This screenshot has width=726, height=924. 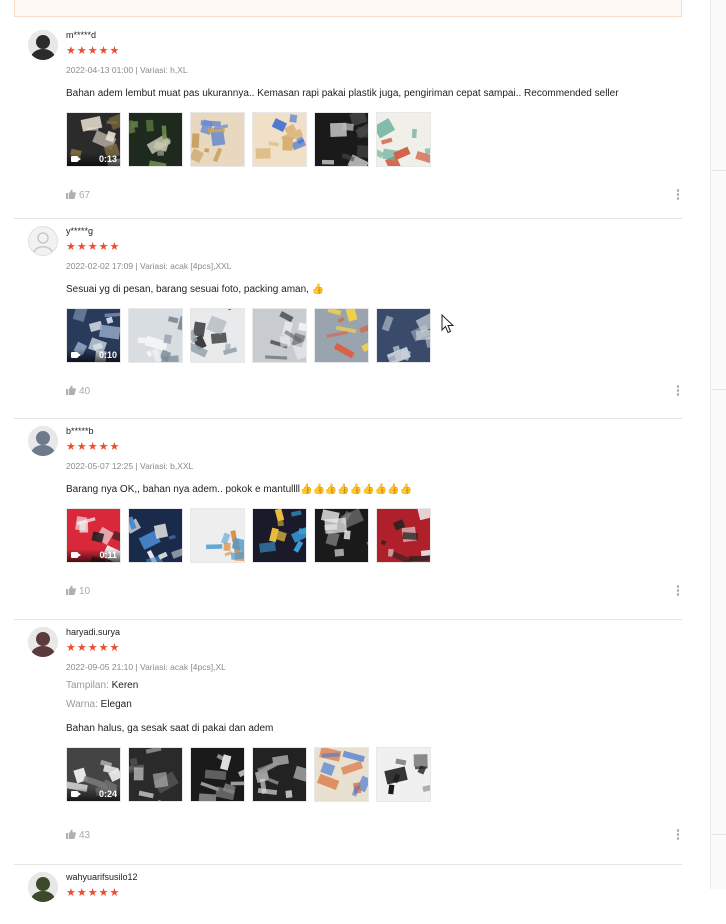 I want to click on review-video-thumbnail: 0:11, so click(x=93, y=535).